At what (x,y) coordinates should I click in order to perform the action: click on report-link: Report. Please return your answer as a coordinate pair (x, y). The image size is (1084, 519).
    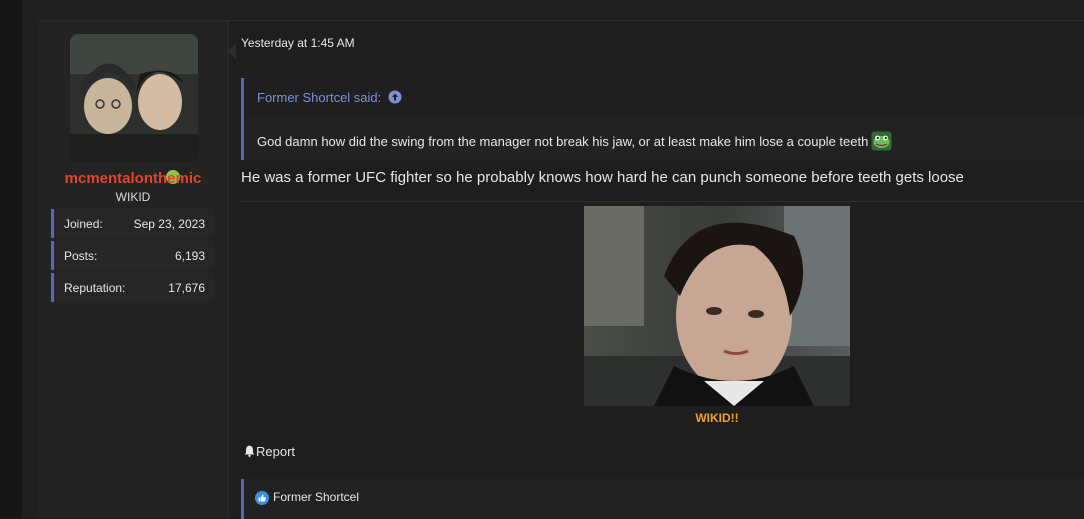
    Looking at the image, I should click on (269, 451).